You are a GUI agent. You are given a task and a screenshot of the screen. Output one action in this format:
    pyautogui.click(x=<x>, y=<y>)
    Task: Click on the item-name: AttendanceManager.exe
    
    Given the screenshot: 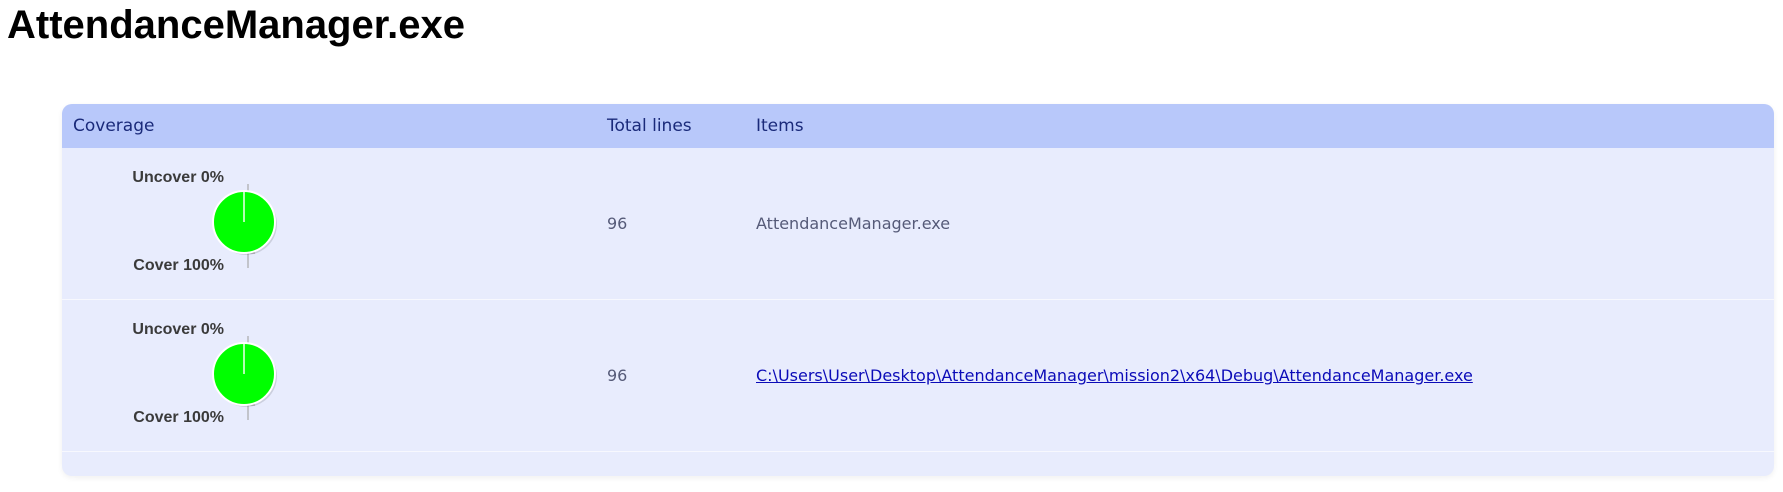 What is the action you would take?
    pyautogui.click(x=853, y=223)
    